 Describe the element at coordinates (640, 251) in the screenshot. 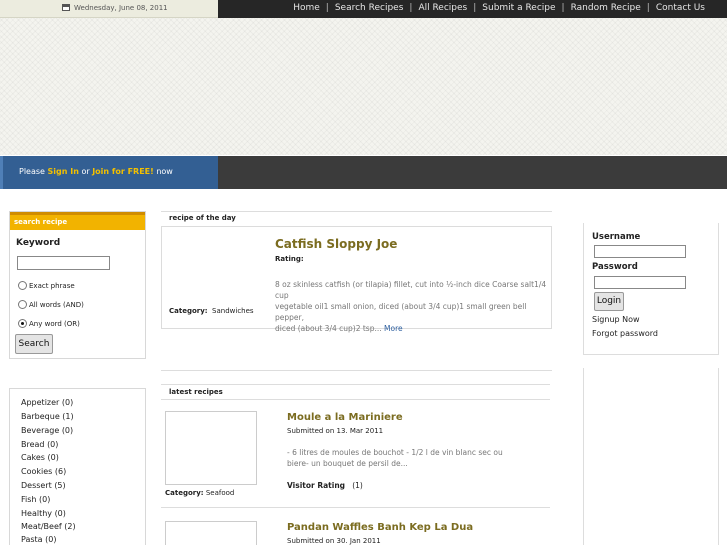

I see `username-input` at that location.